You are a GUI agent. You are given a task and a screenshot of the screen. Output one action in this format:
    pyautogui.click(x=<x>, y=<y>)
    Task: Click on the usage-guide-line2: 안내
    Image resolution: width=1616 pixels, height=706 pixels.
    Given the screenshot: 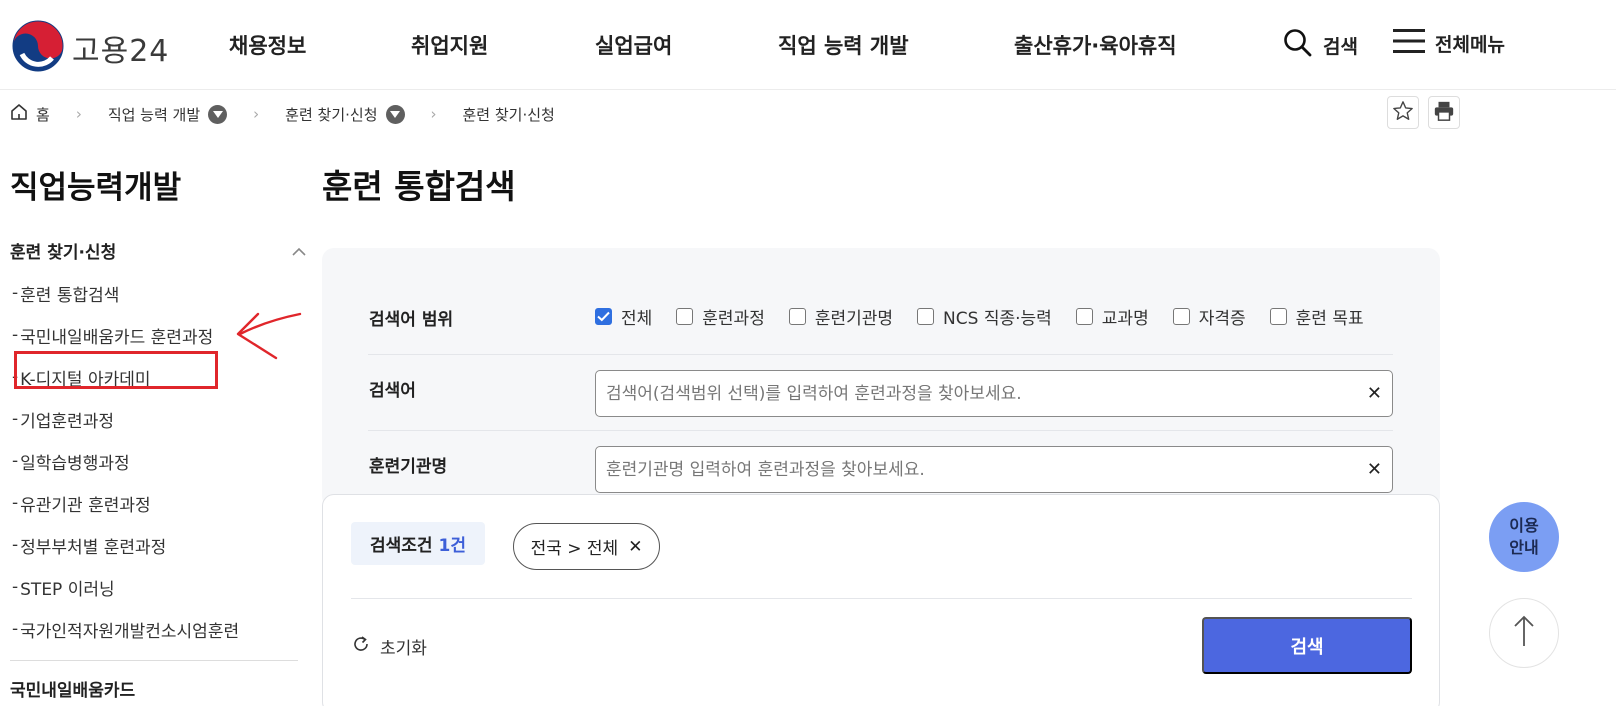 What is the action you would take?
    pyautogui.click(x=1524, y=547)
    